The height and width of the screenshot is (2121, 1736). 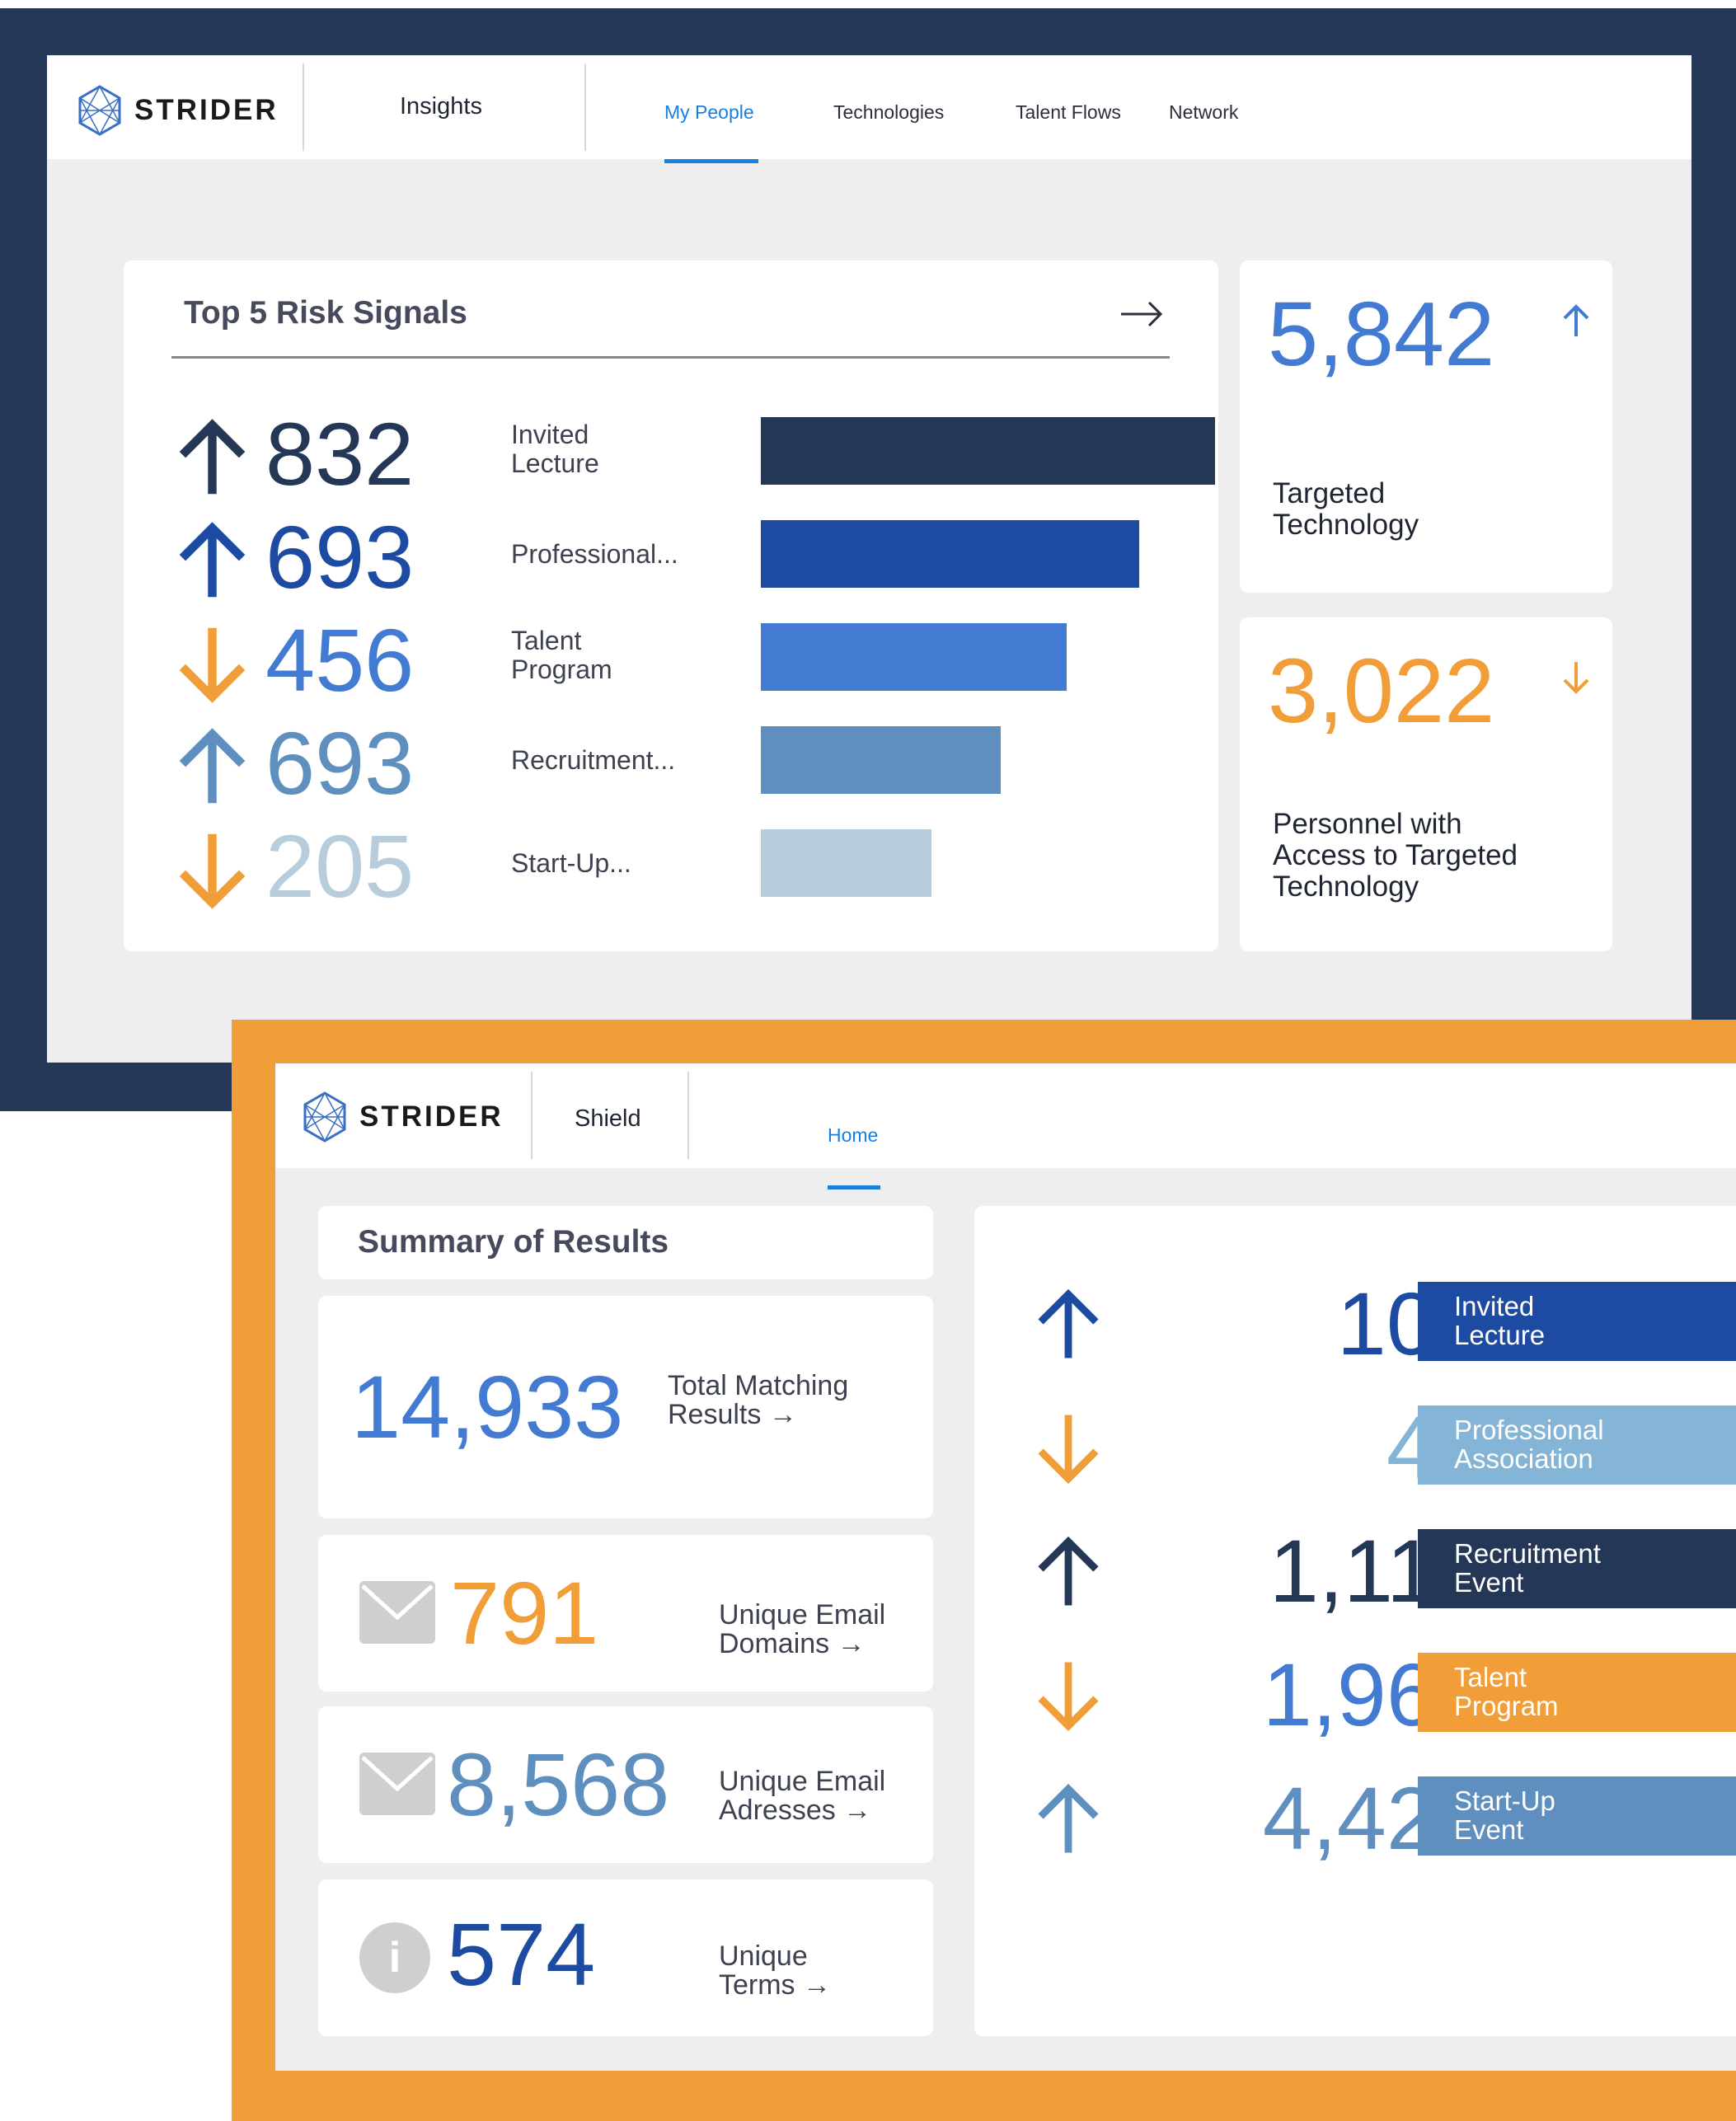 I want to click on signal-tag: Start-Up Event, so click(x=1577, y=1816).